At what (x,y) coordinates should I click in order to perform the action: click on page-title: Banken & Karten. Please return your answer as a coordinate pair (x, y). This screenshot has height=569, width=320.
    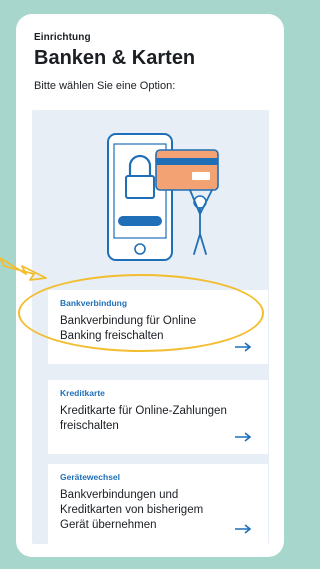
    Looking at the image, I should click on (115, 58).